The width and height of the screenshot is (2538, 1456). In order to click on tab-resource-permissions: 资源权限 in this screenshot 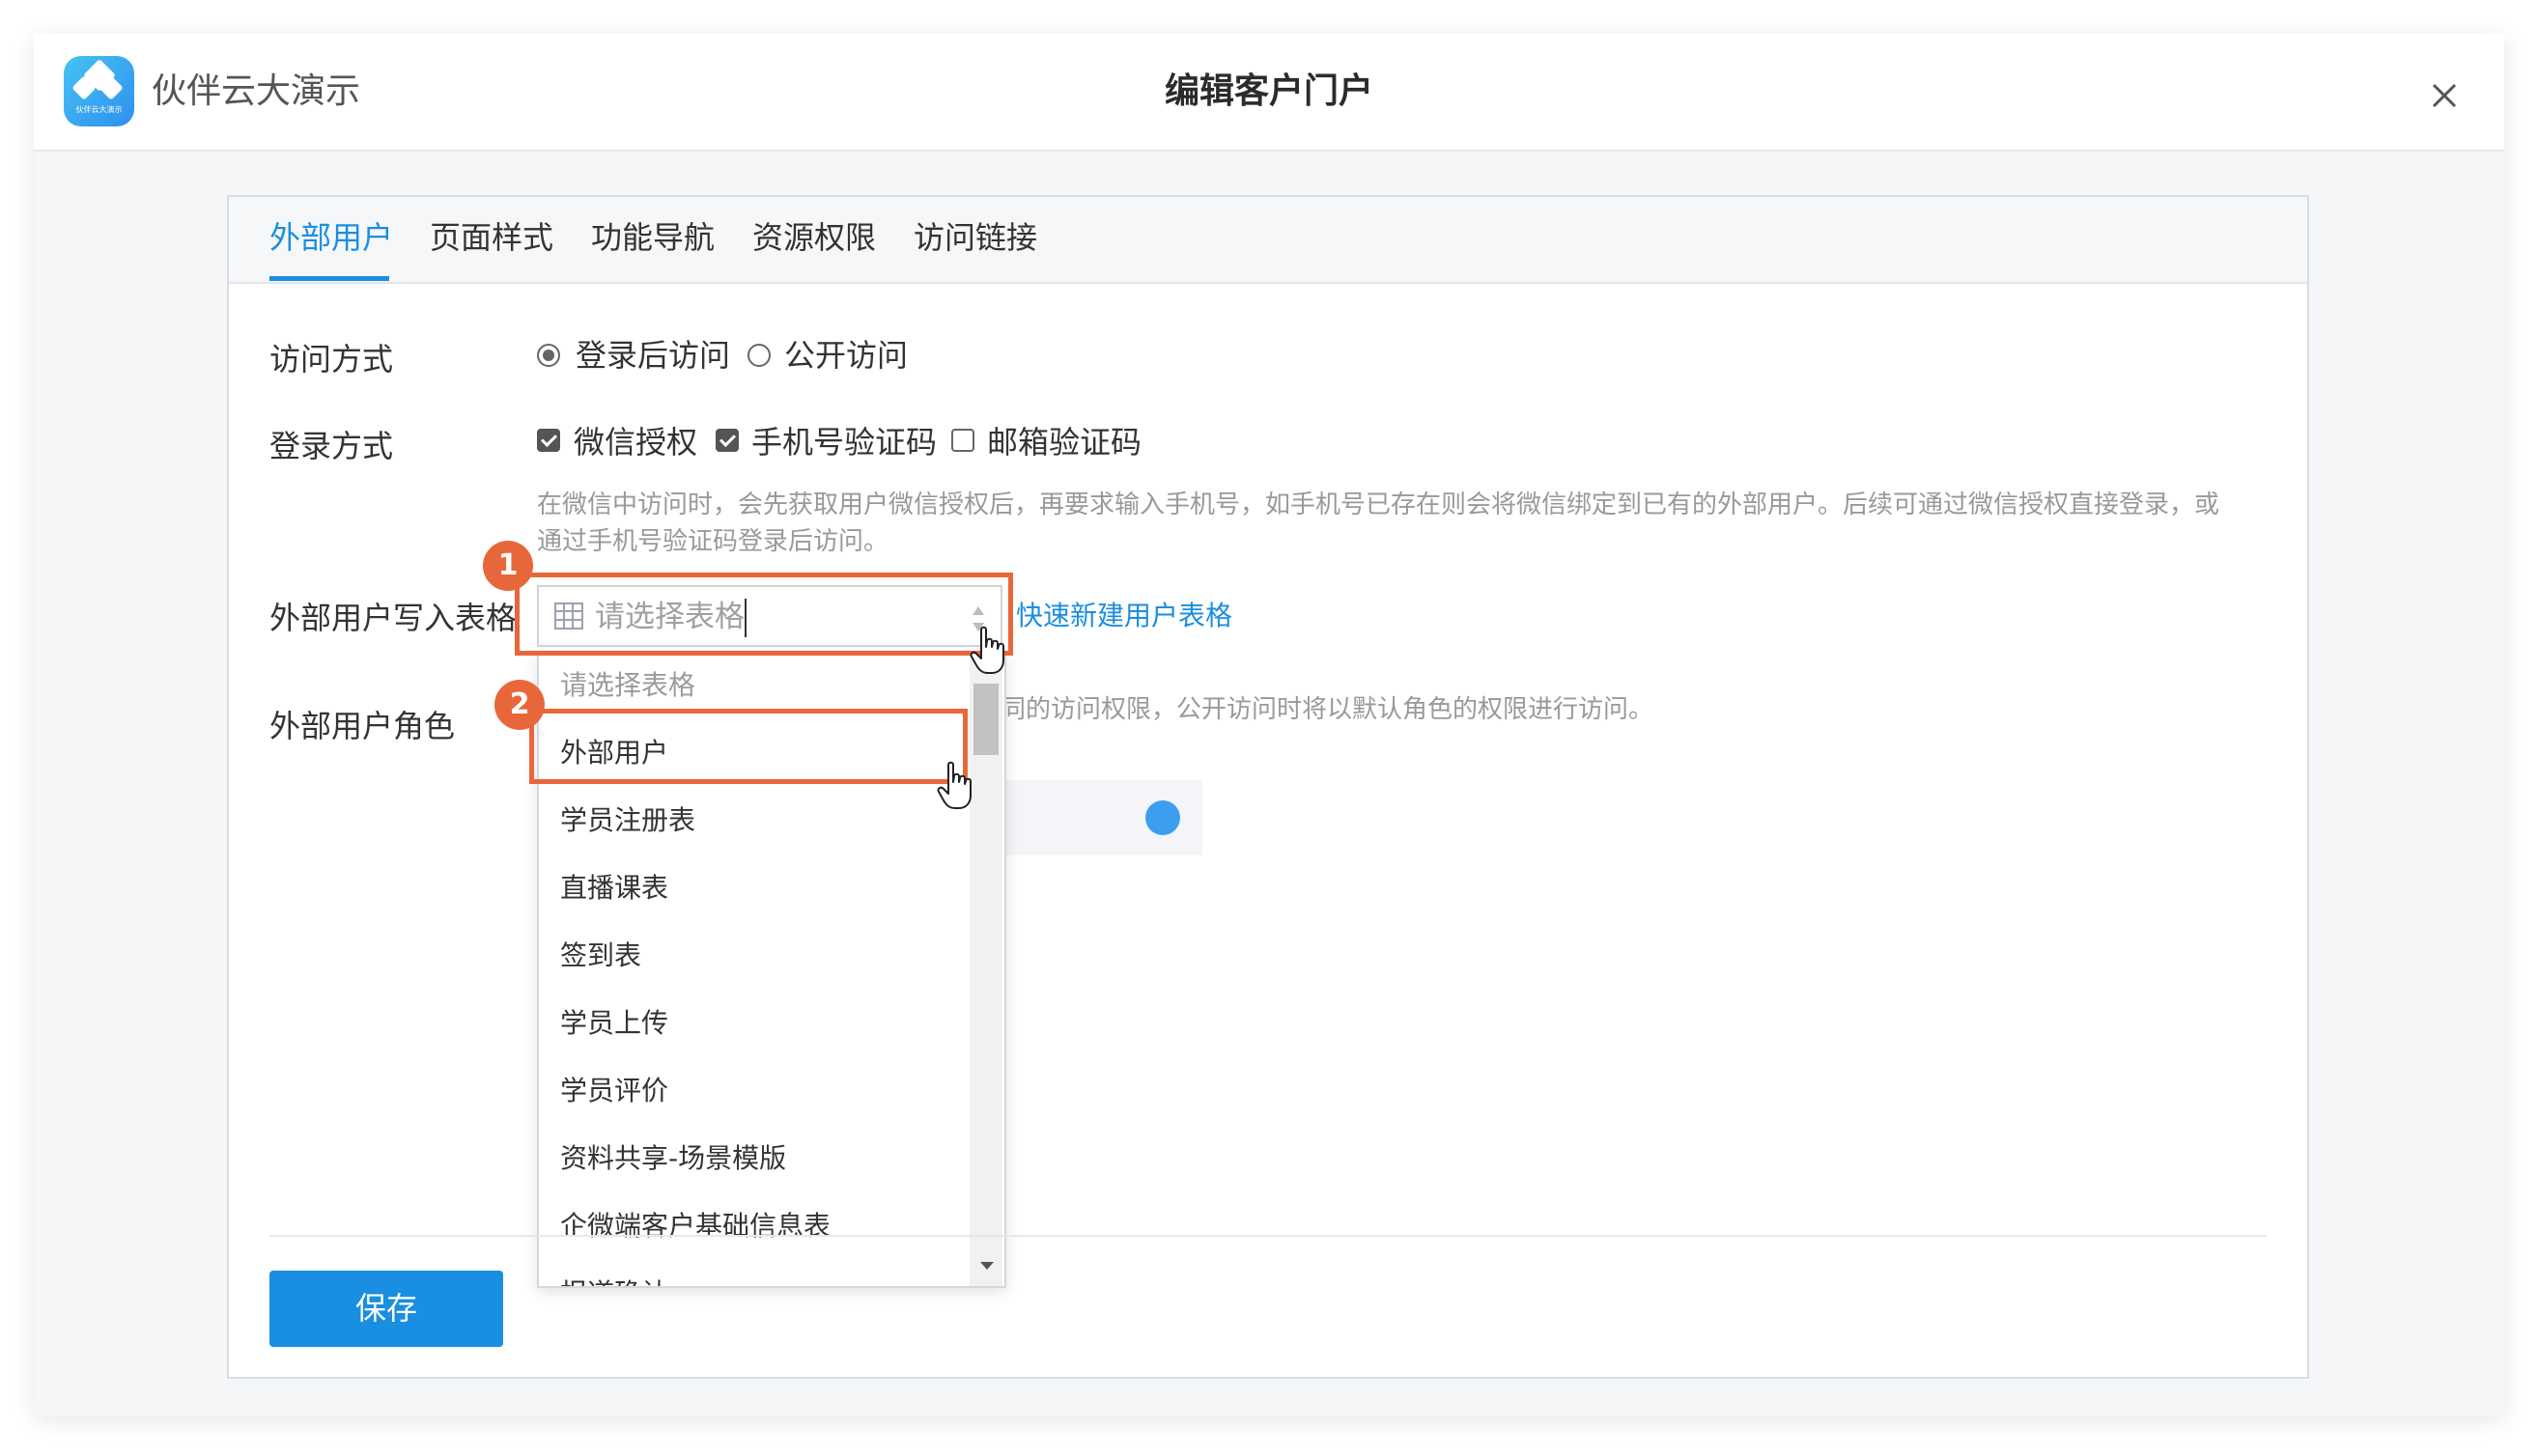, I will do `click(814, 238)`.